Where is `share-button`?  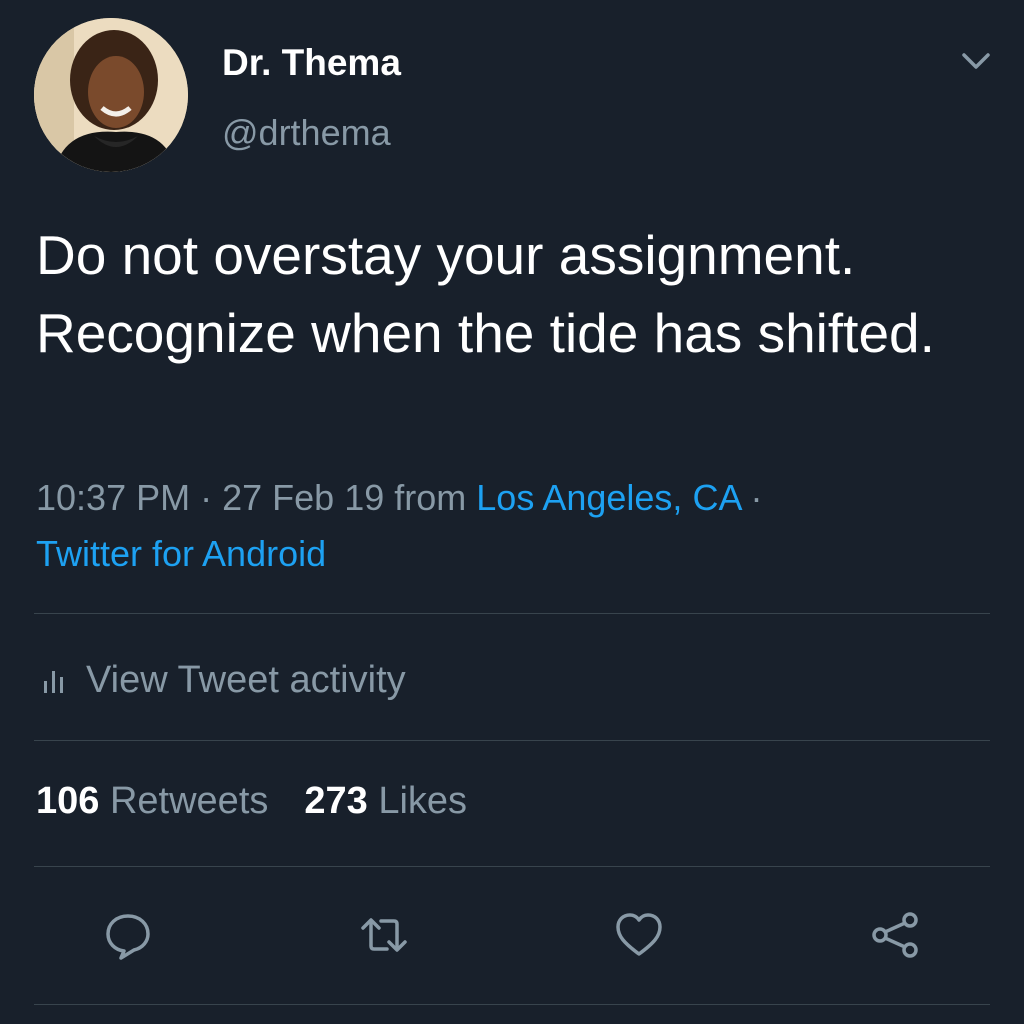 share-button is located at coordinates (895, 935).